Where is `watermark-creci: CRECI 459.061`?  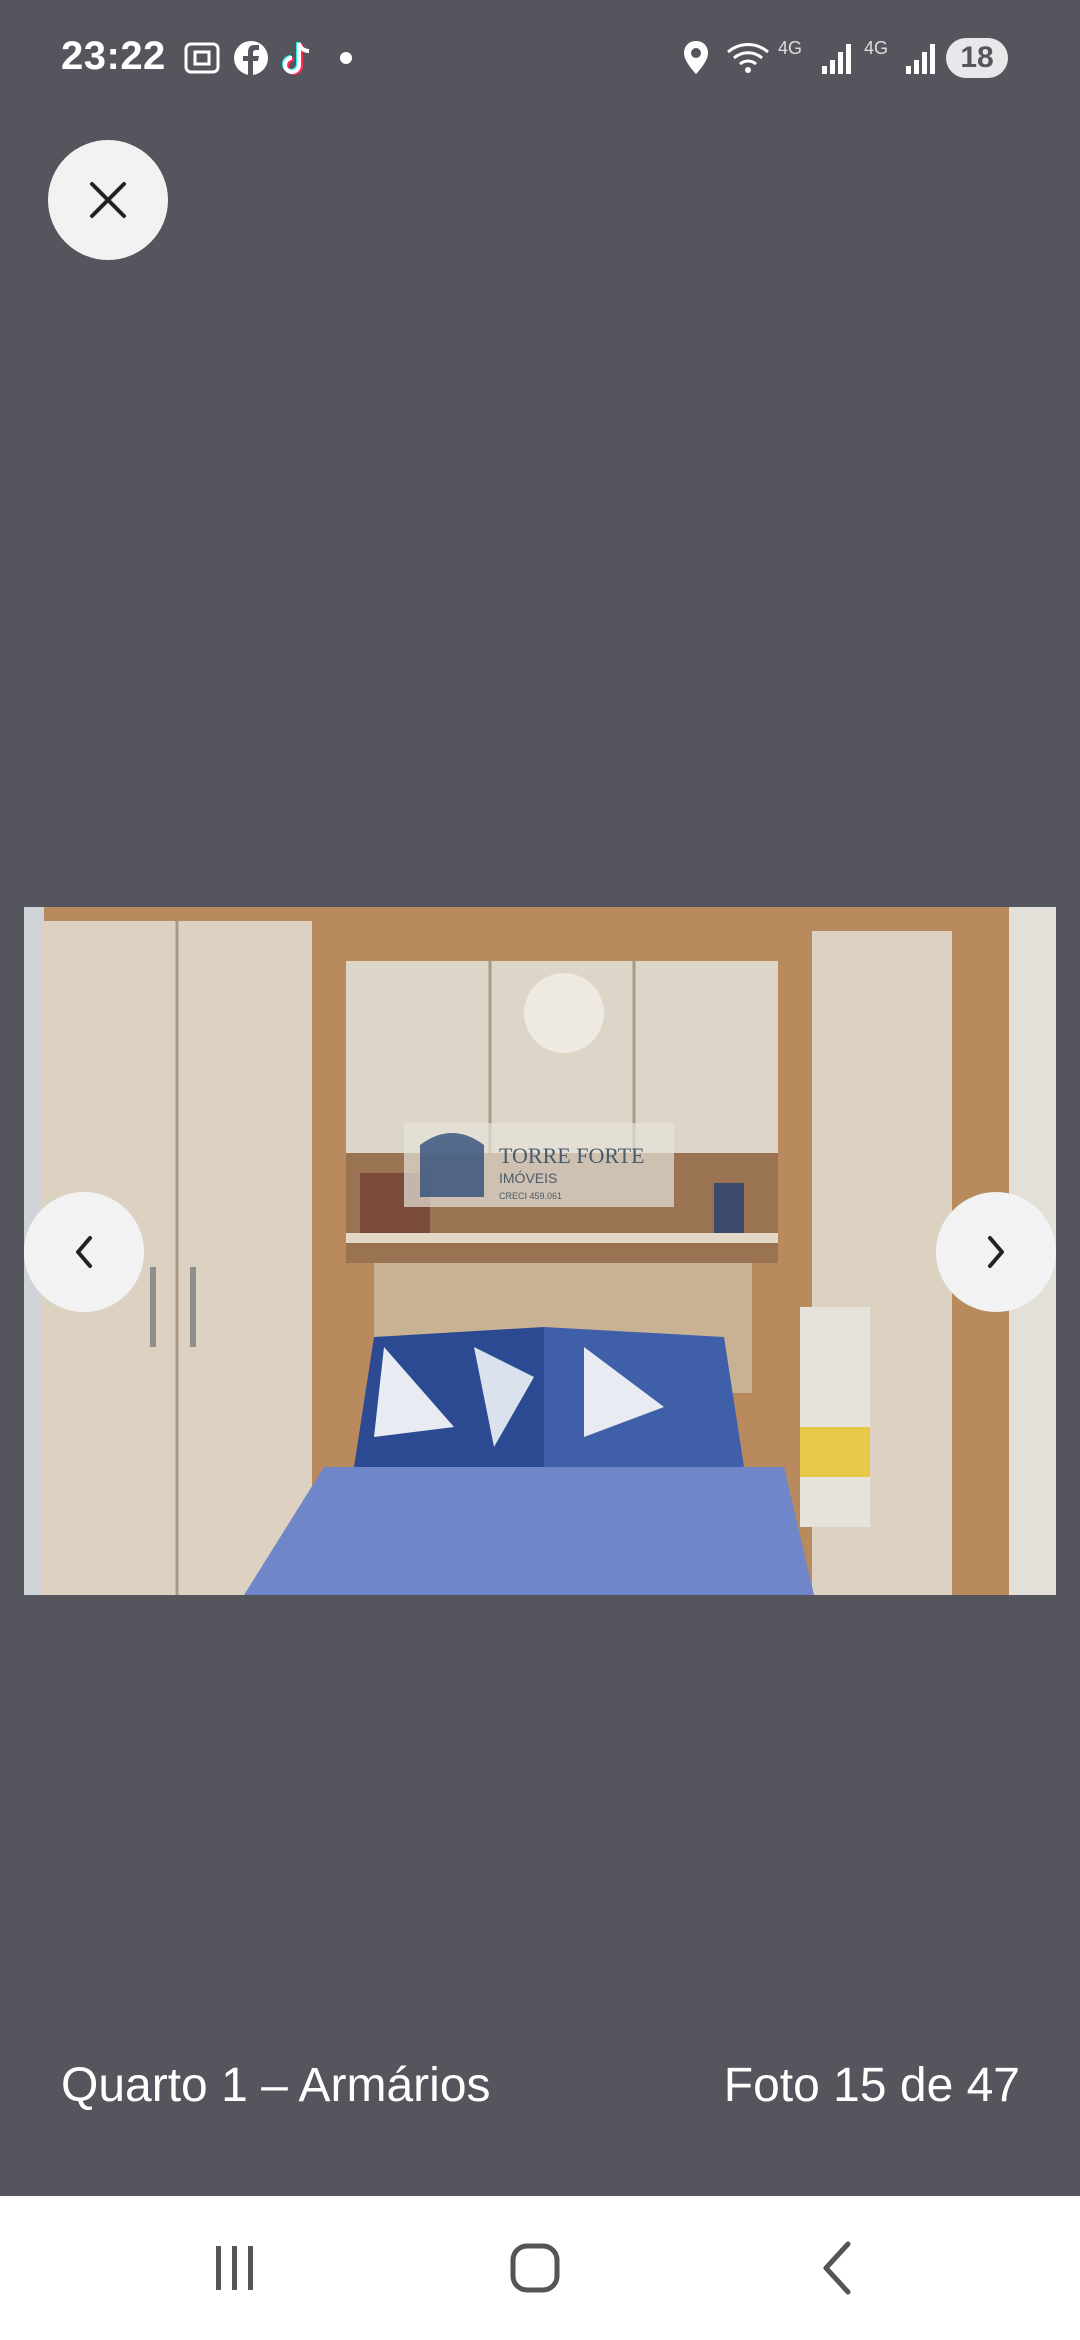 watermark-creci: CRECI 459.061 is located at coordinates (530, 1196).